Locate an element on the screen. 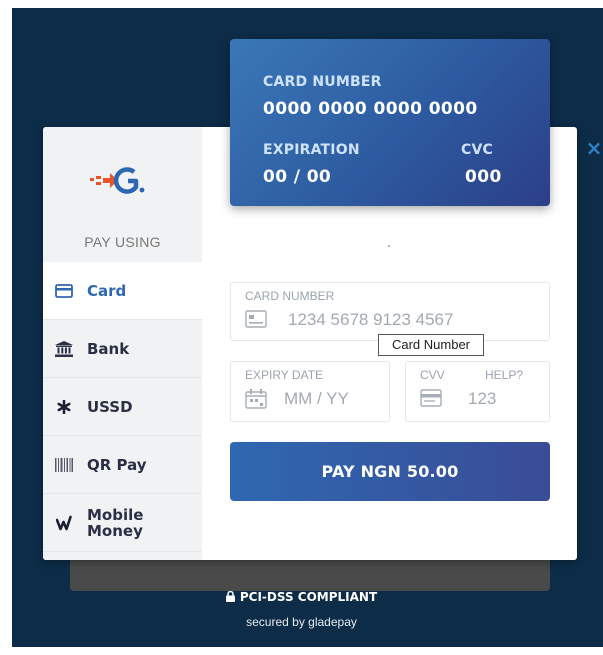  expiry-date-field-label: EXPIRY DATE is located at coordinates (284, 375).